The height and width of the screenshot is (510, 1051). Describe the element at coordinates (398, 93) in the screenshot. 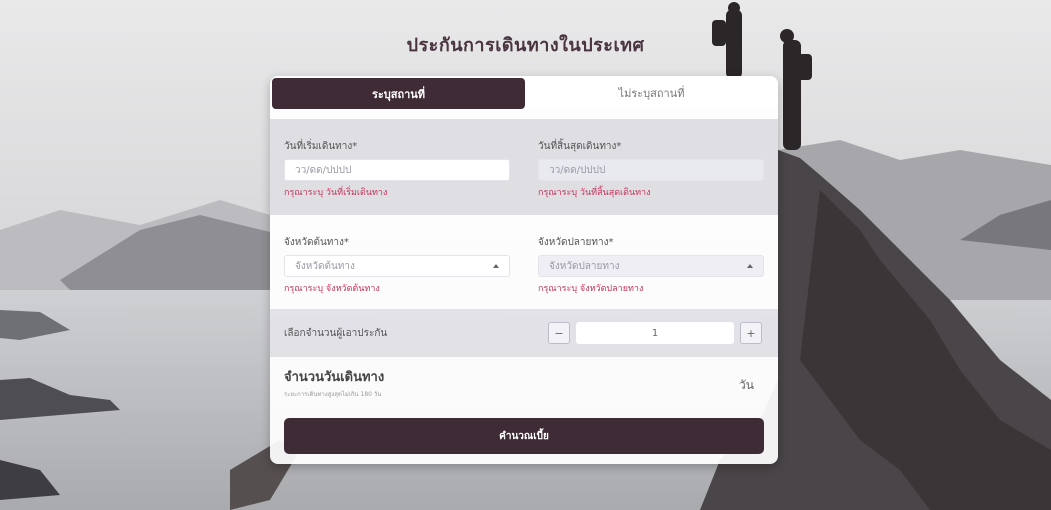

I see `tab-specify-location: ระบุสถานที่` at that location.